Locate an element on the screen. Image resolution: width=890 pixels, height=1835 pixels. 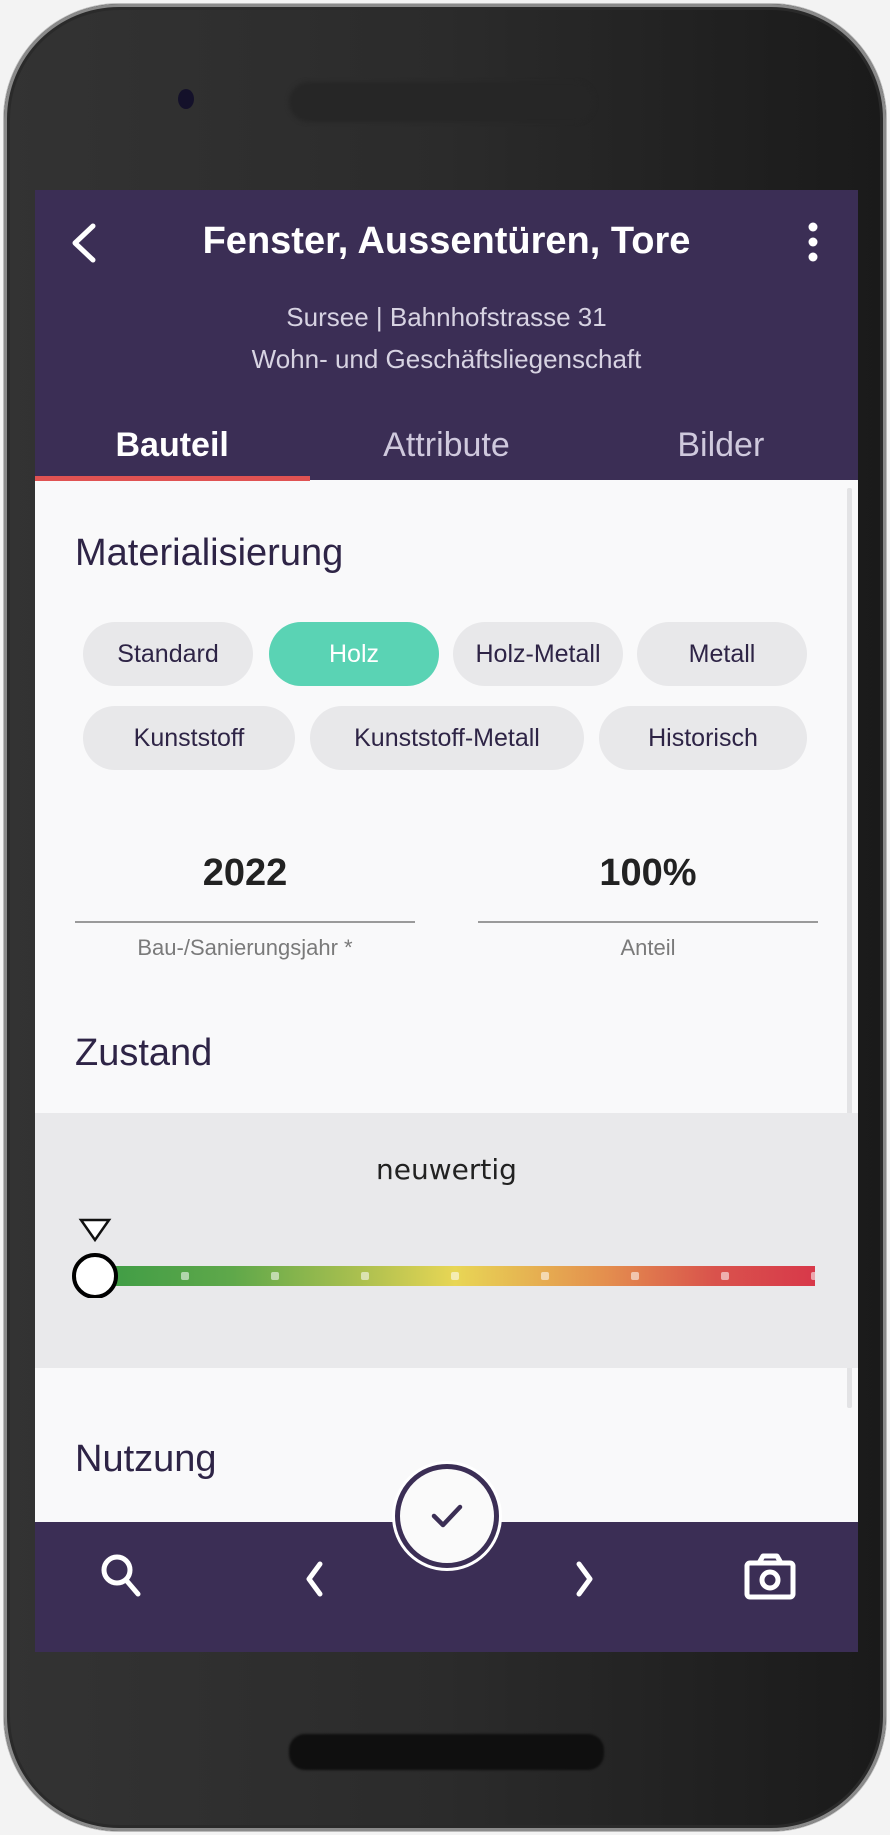
chip-kunststoff: Kunststoff is located at coordinates (189, 738).